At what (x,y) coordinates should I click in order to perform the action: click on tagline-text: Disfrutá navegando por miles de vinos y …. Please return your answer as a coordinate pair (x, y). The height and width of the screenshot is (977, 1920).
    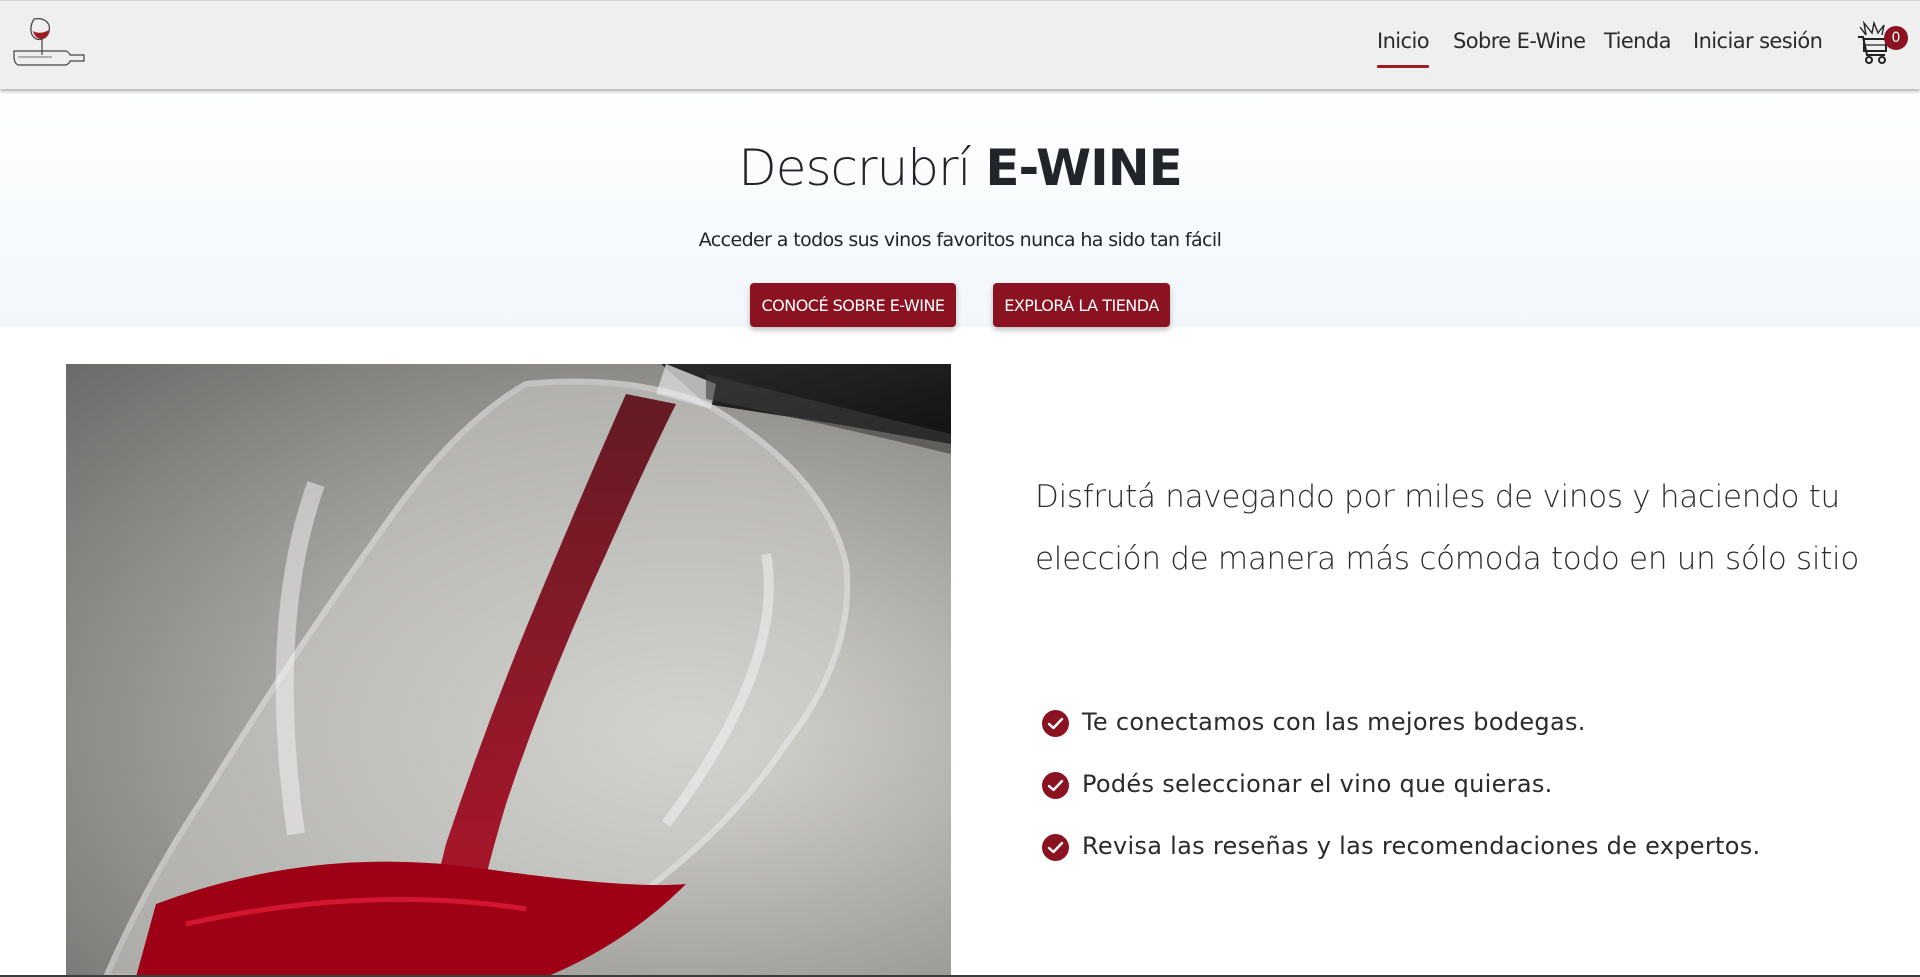
    Looking at the image, I should click on (1447, 528).